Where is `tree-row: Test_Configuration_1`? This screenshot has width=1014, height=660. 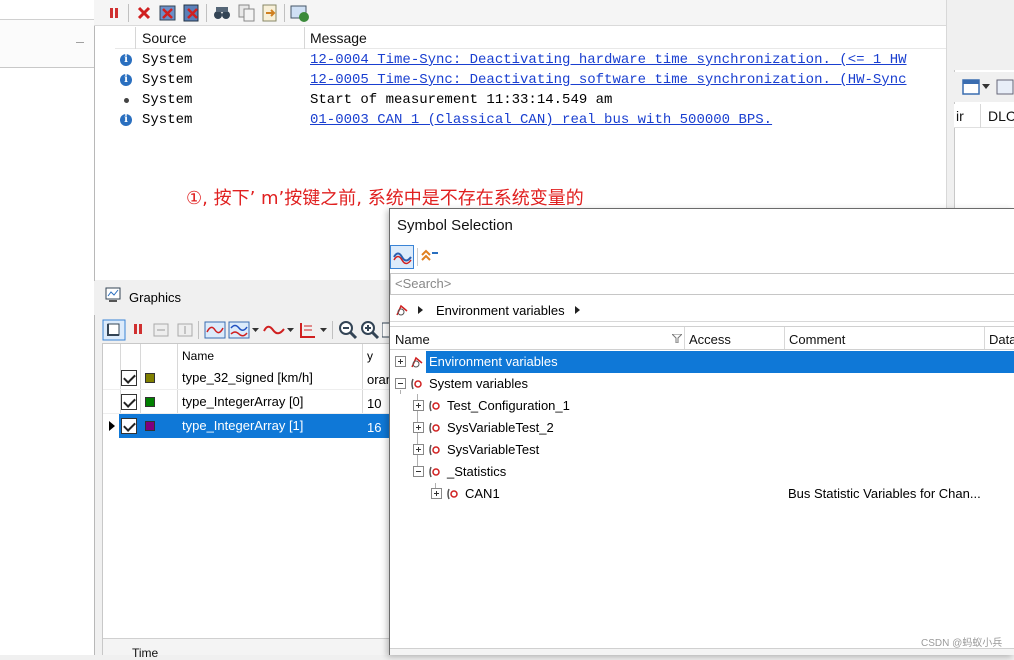
tree-row: Test_Configuration_1 is located at coordinates (702, 406).